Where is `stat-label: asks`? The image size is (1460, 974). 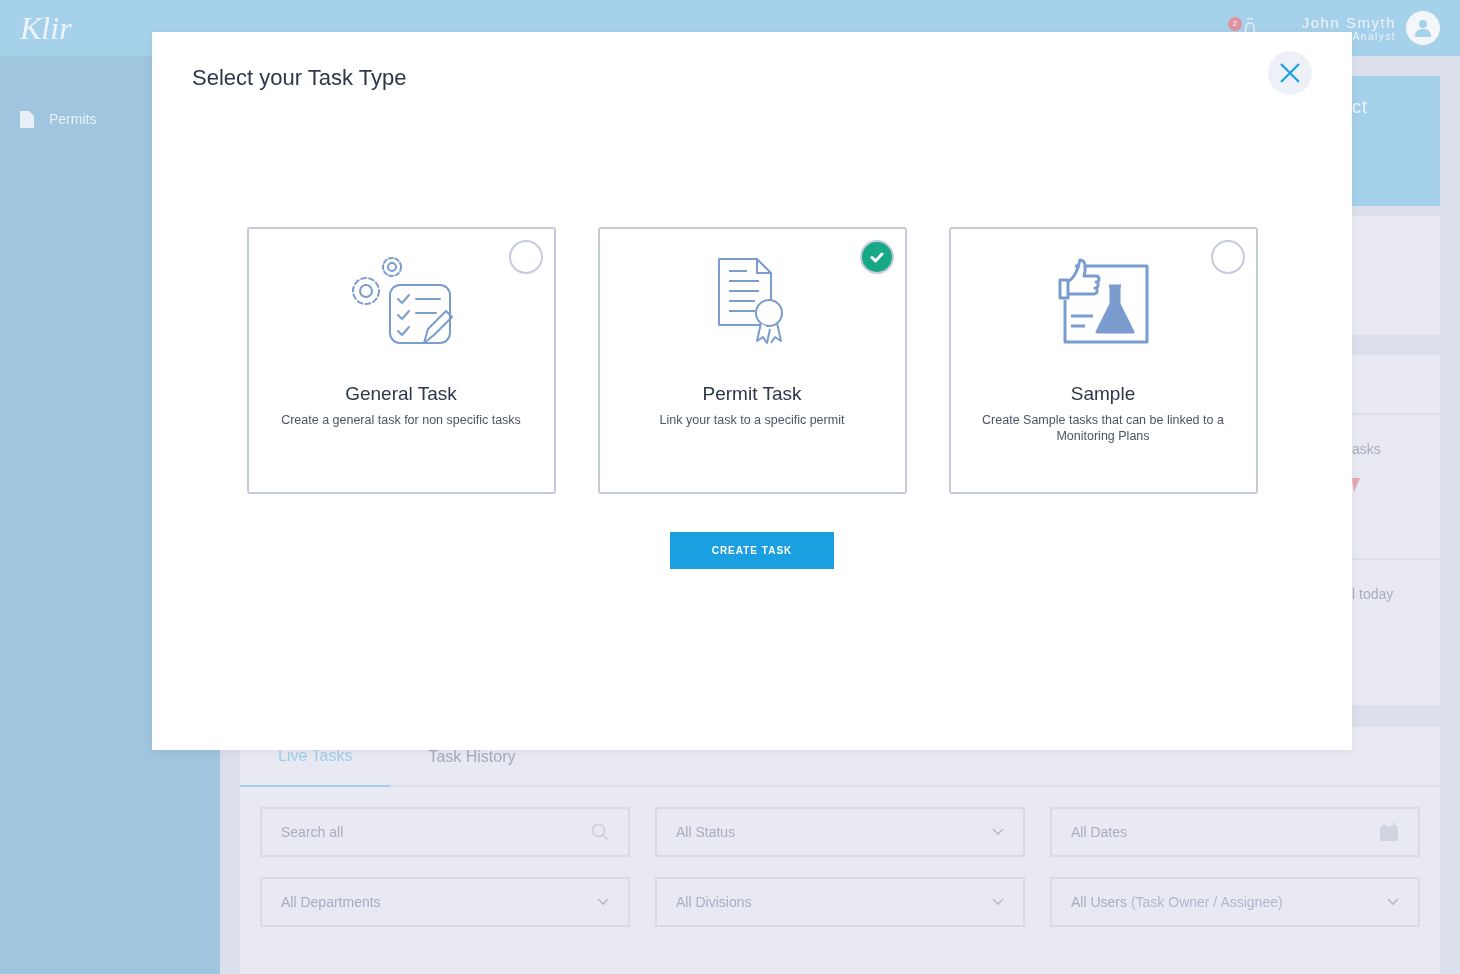 stat-label: asks is located at coordinates (1367, 449).